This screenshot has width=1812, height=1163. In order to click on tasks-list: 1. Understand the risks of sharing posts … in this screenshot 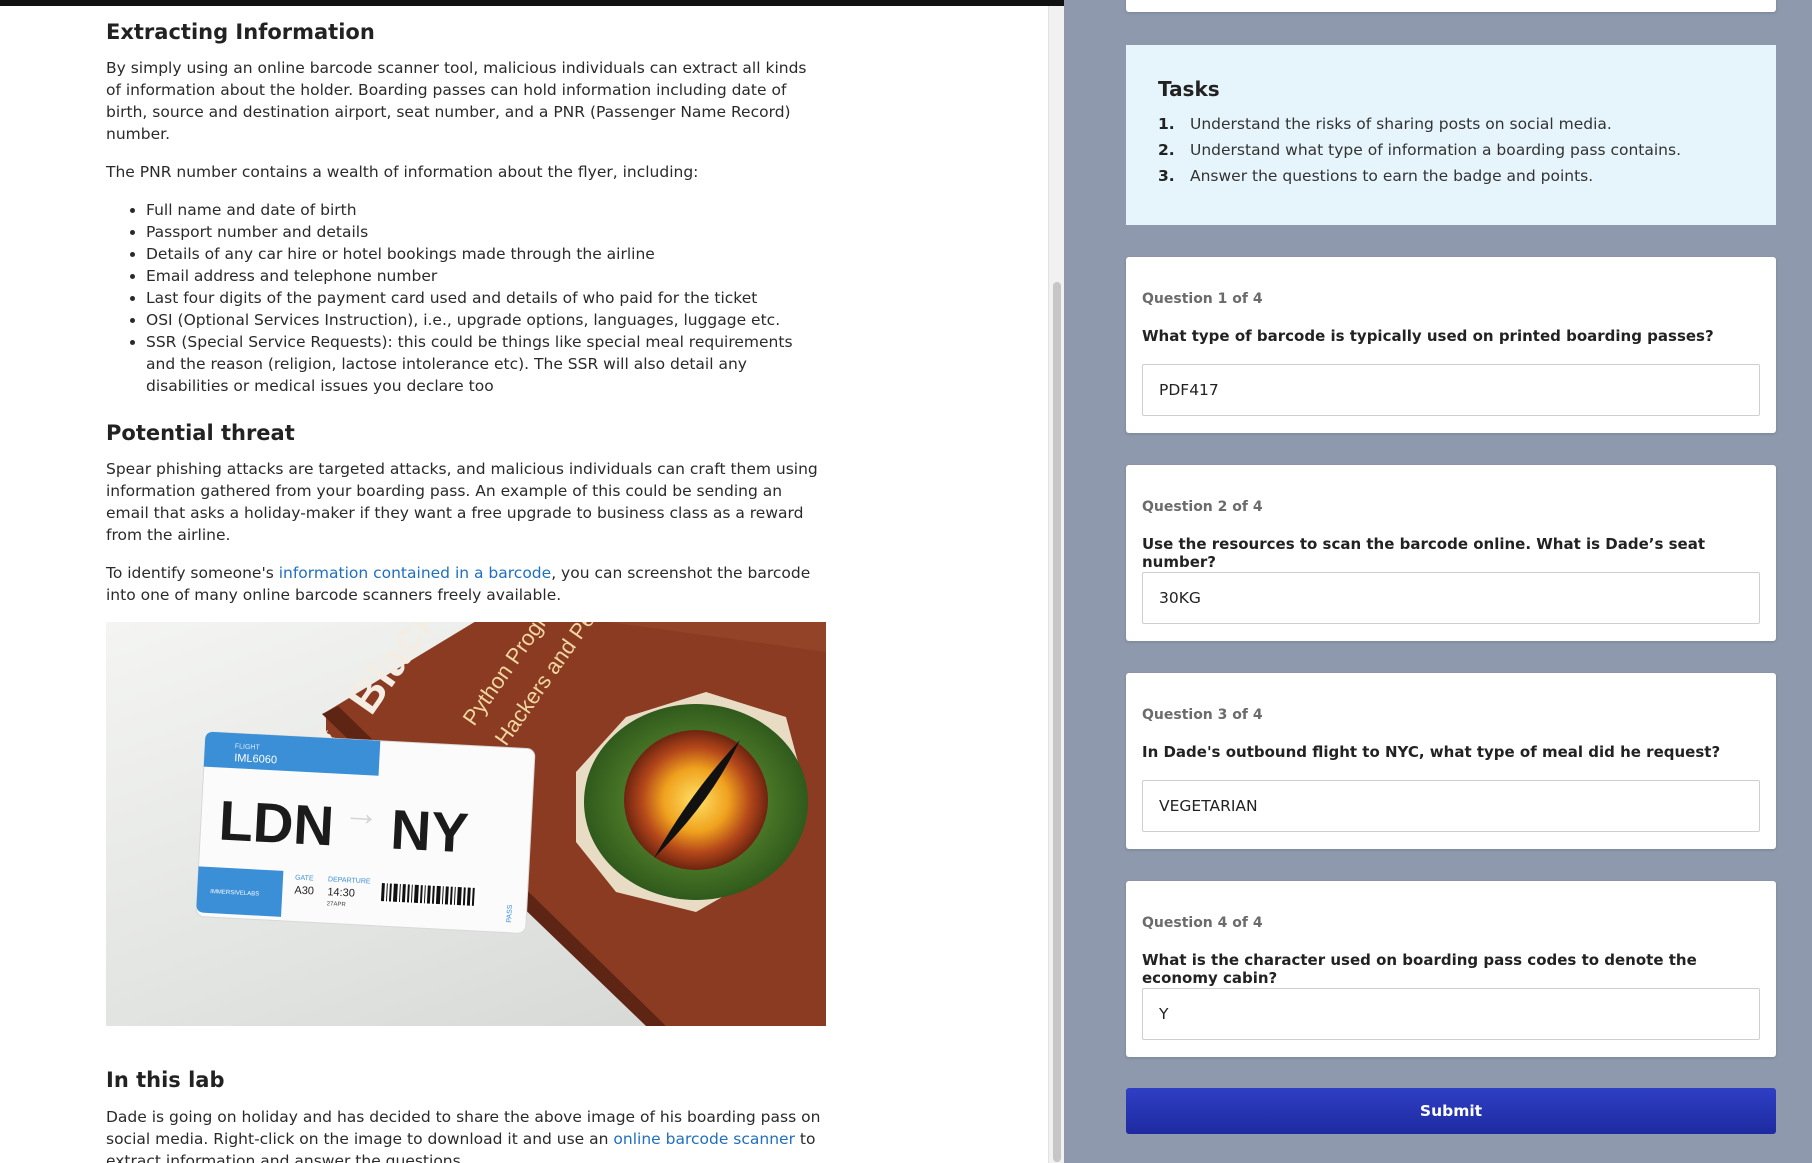, I will do `click(1451, 150)`.